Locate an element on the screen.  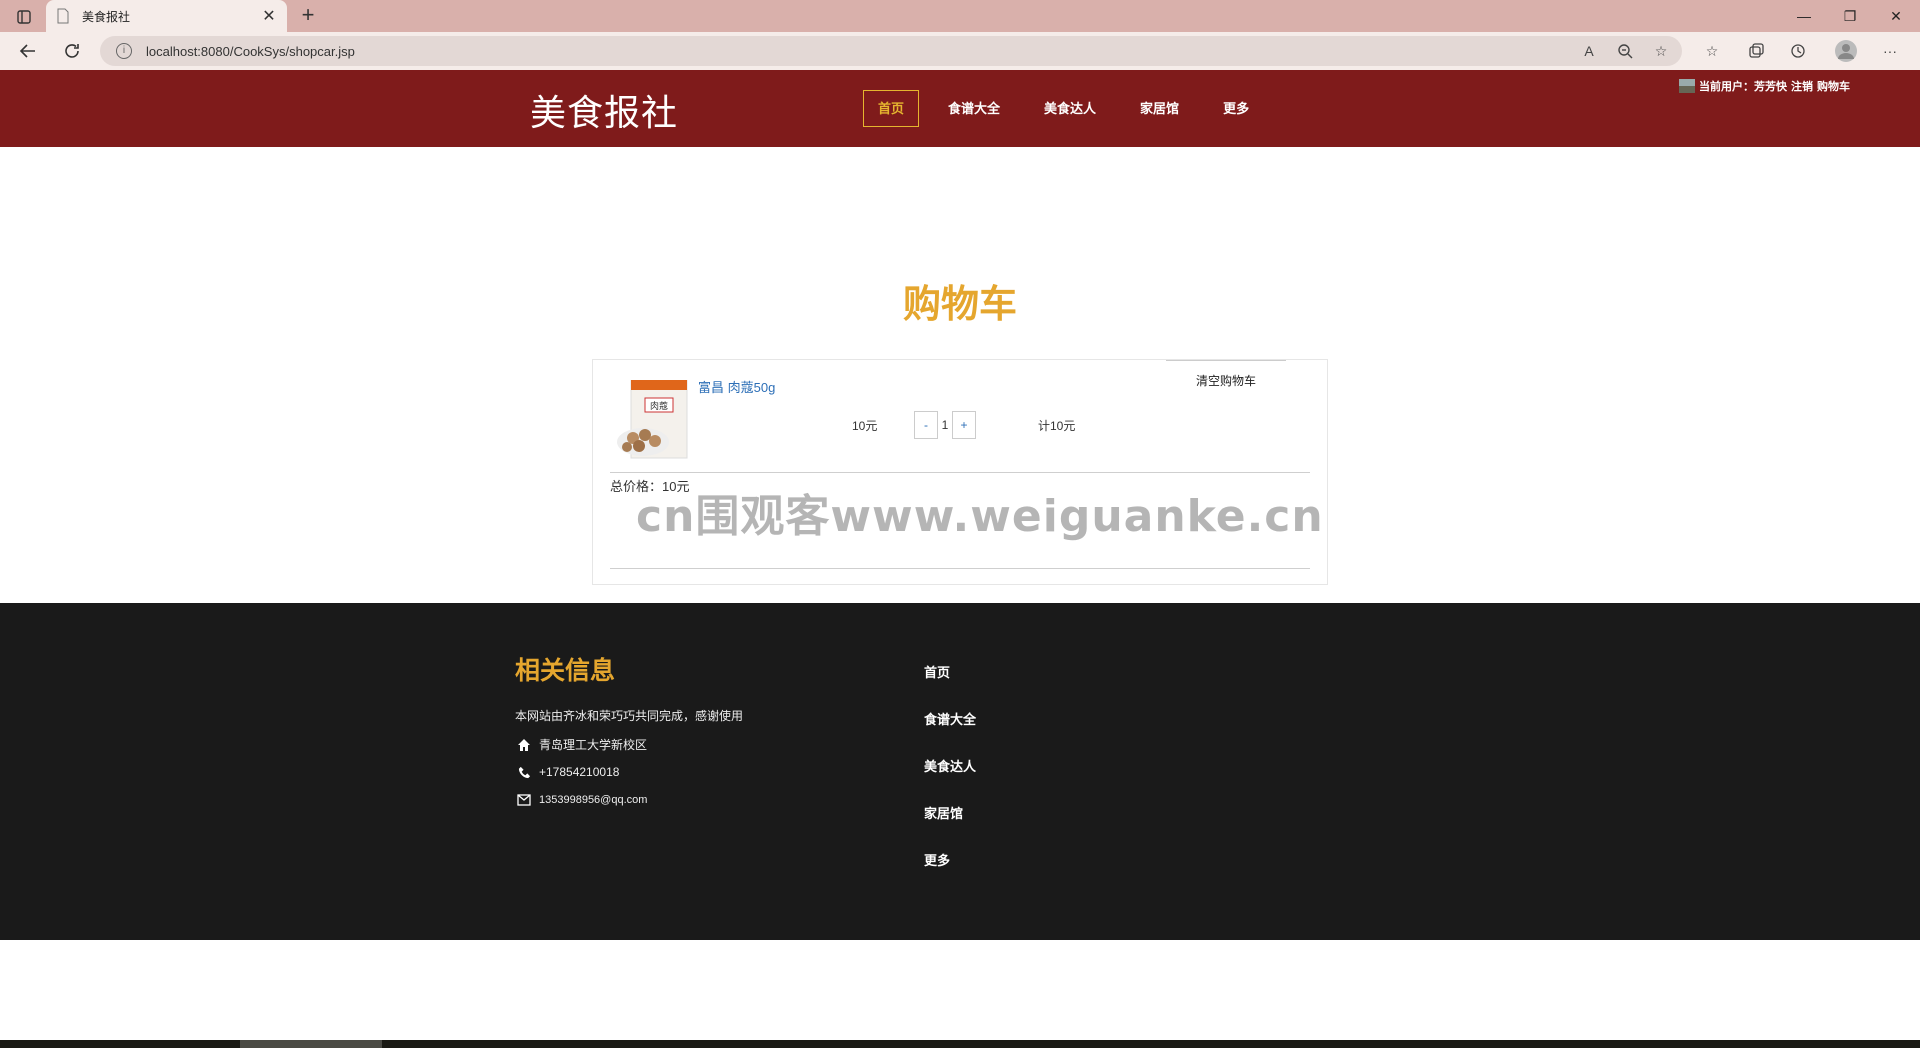
email-text: 1353998956@qq.com is located at coordinates (593, 800).